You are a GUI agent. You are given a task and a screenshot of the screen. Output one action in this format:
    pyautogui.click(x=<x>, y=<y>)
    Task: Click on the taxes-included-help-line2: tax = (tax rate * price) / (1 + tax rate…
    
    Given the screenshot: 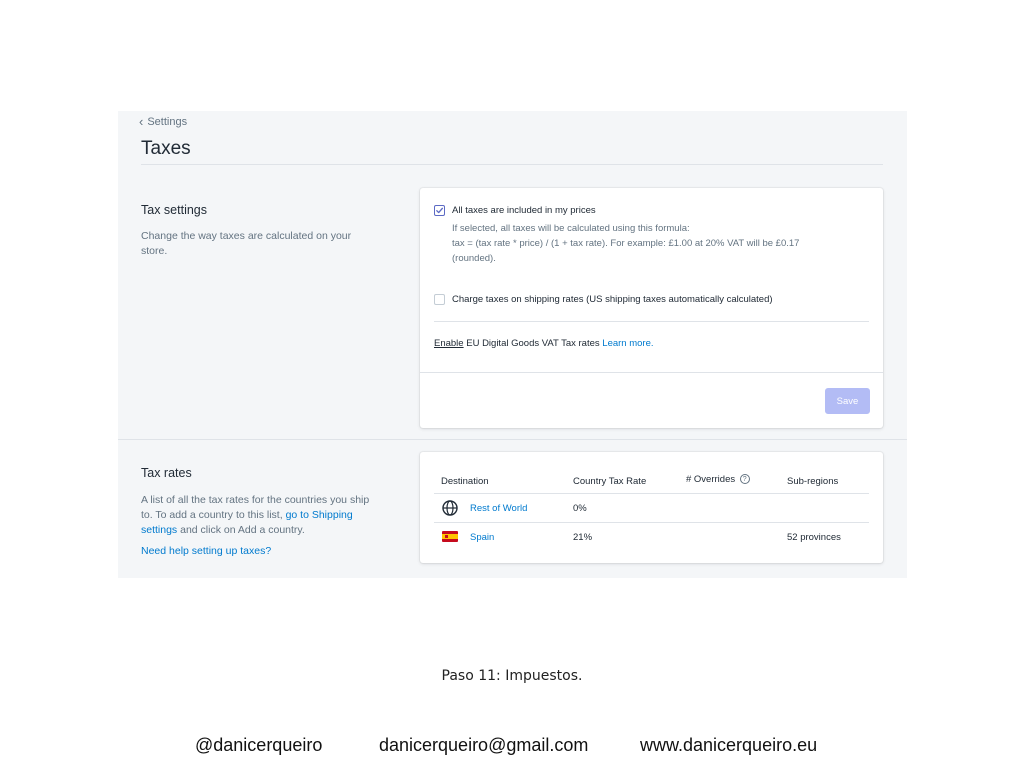 What is the action you would take?
    pyautogui.click(x=626, y=243)
    